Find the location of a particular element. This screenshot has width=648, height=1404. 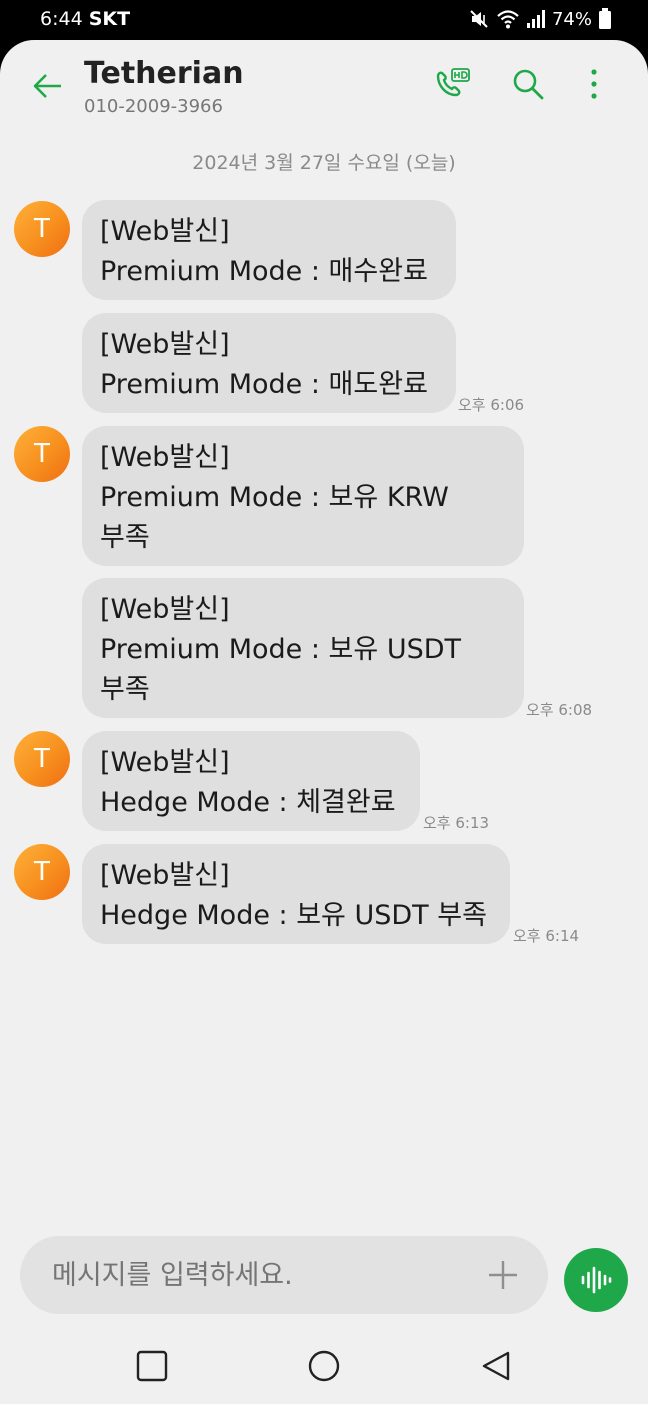

status-time: 6:44 is located at coordinates (61, 19).